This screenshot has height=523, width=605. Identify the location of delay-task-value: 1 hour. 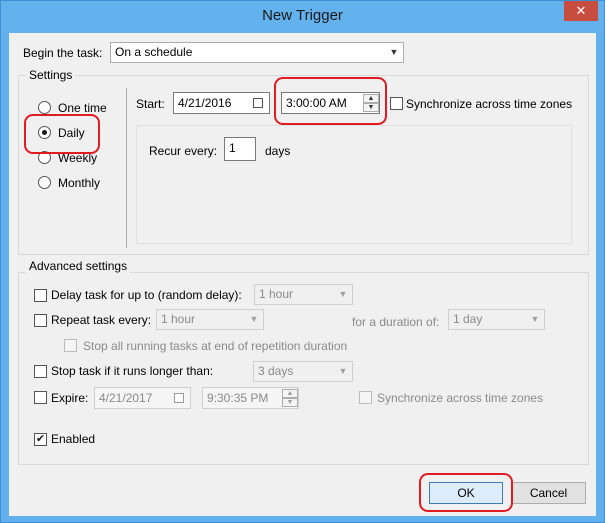
(276, 294).